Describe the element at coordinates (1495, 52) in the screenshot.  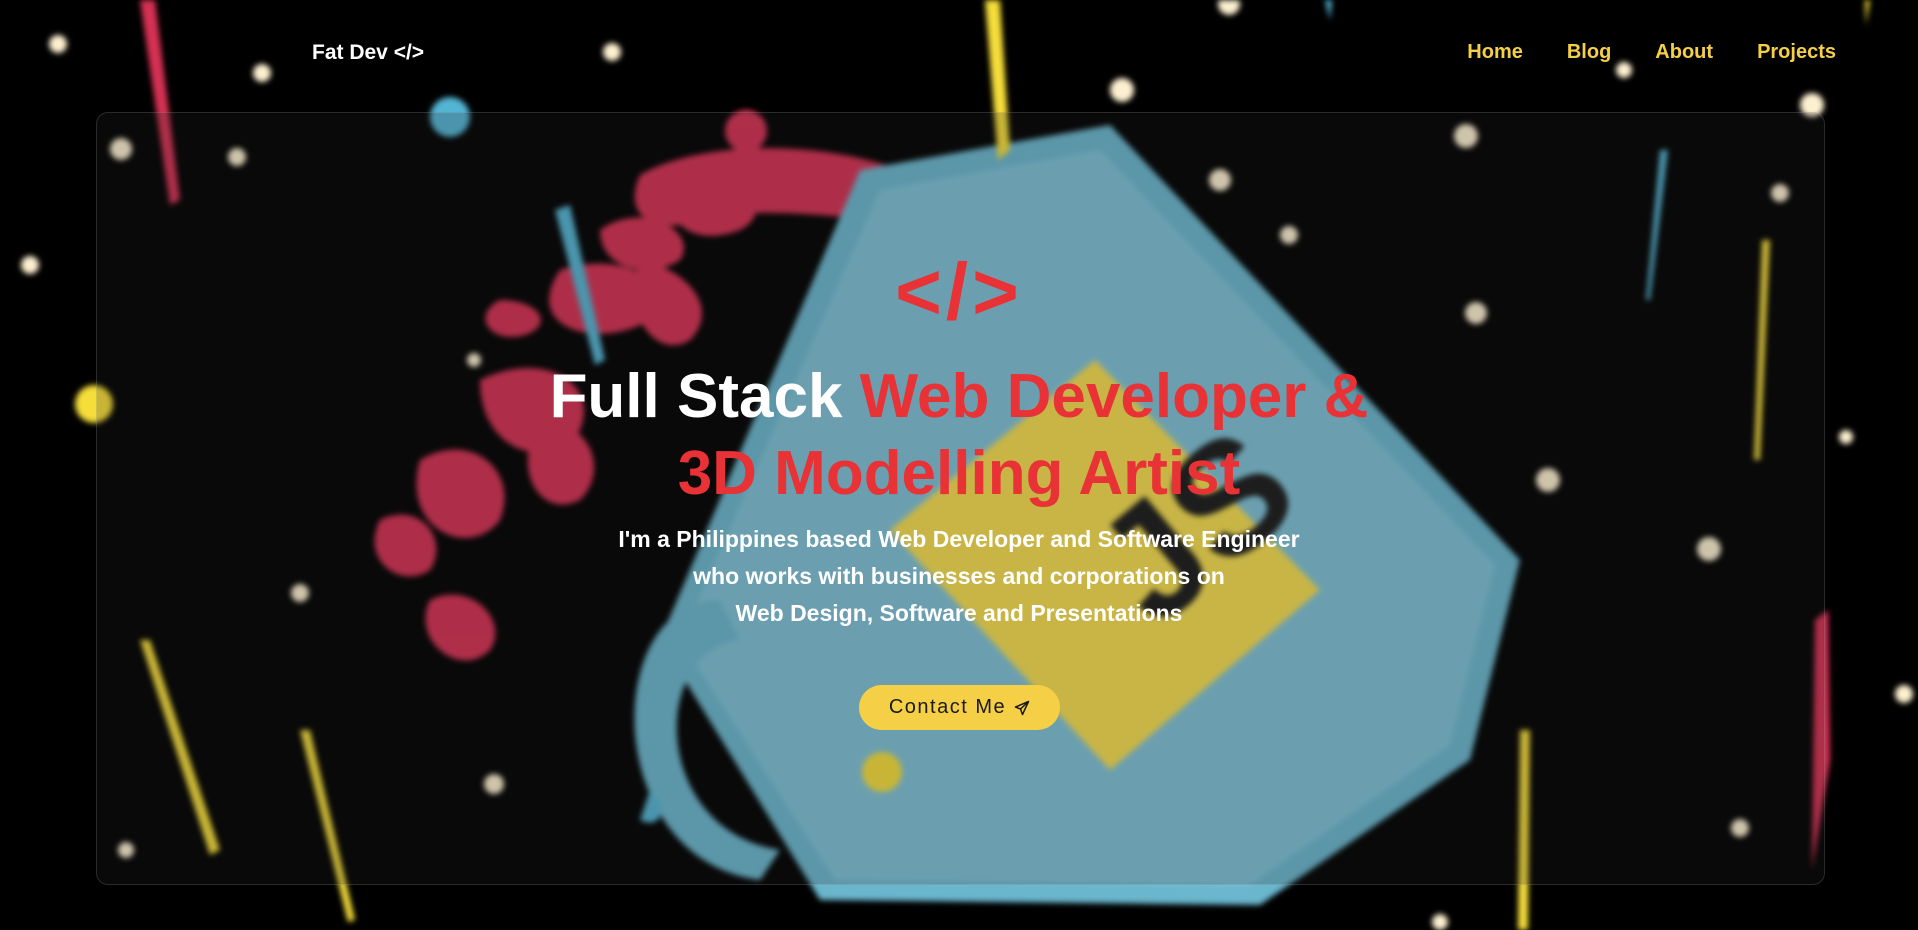
I see `nav-link-home: Home` at that location.